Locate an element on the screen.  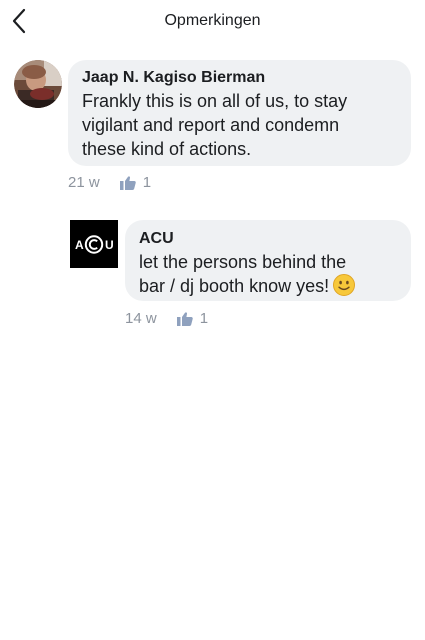
slightly-smiling-face-icon is located at coordinates (344, 285).